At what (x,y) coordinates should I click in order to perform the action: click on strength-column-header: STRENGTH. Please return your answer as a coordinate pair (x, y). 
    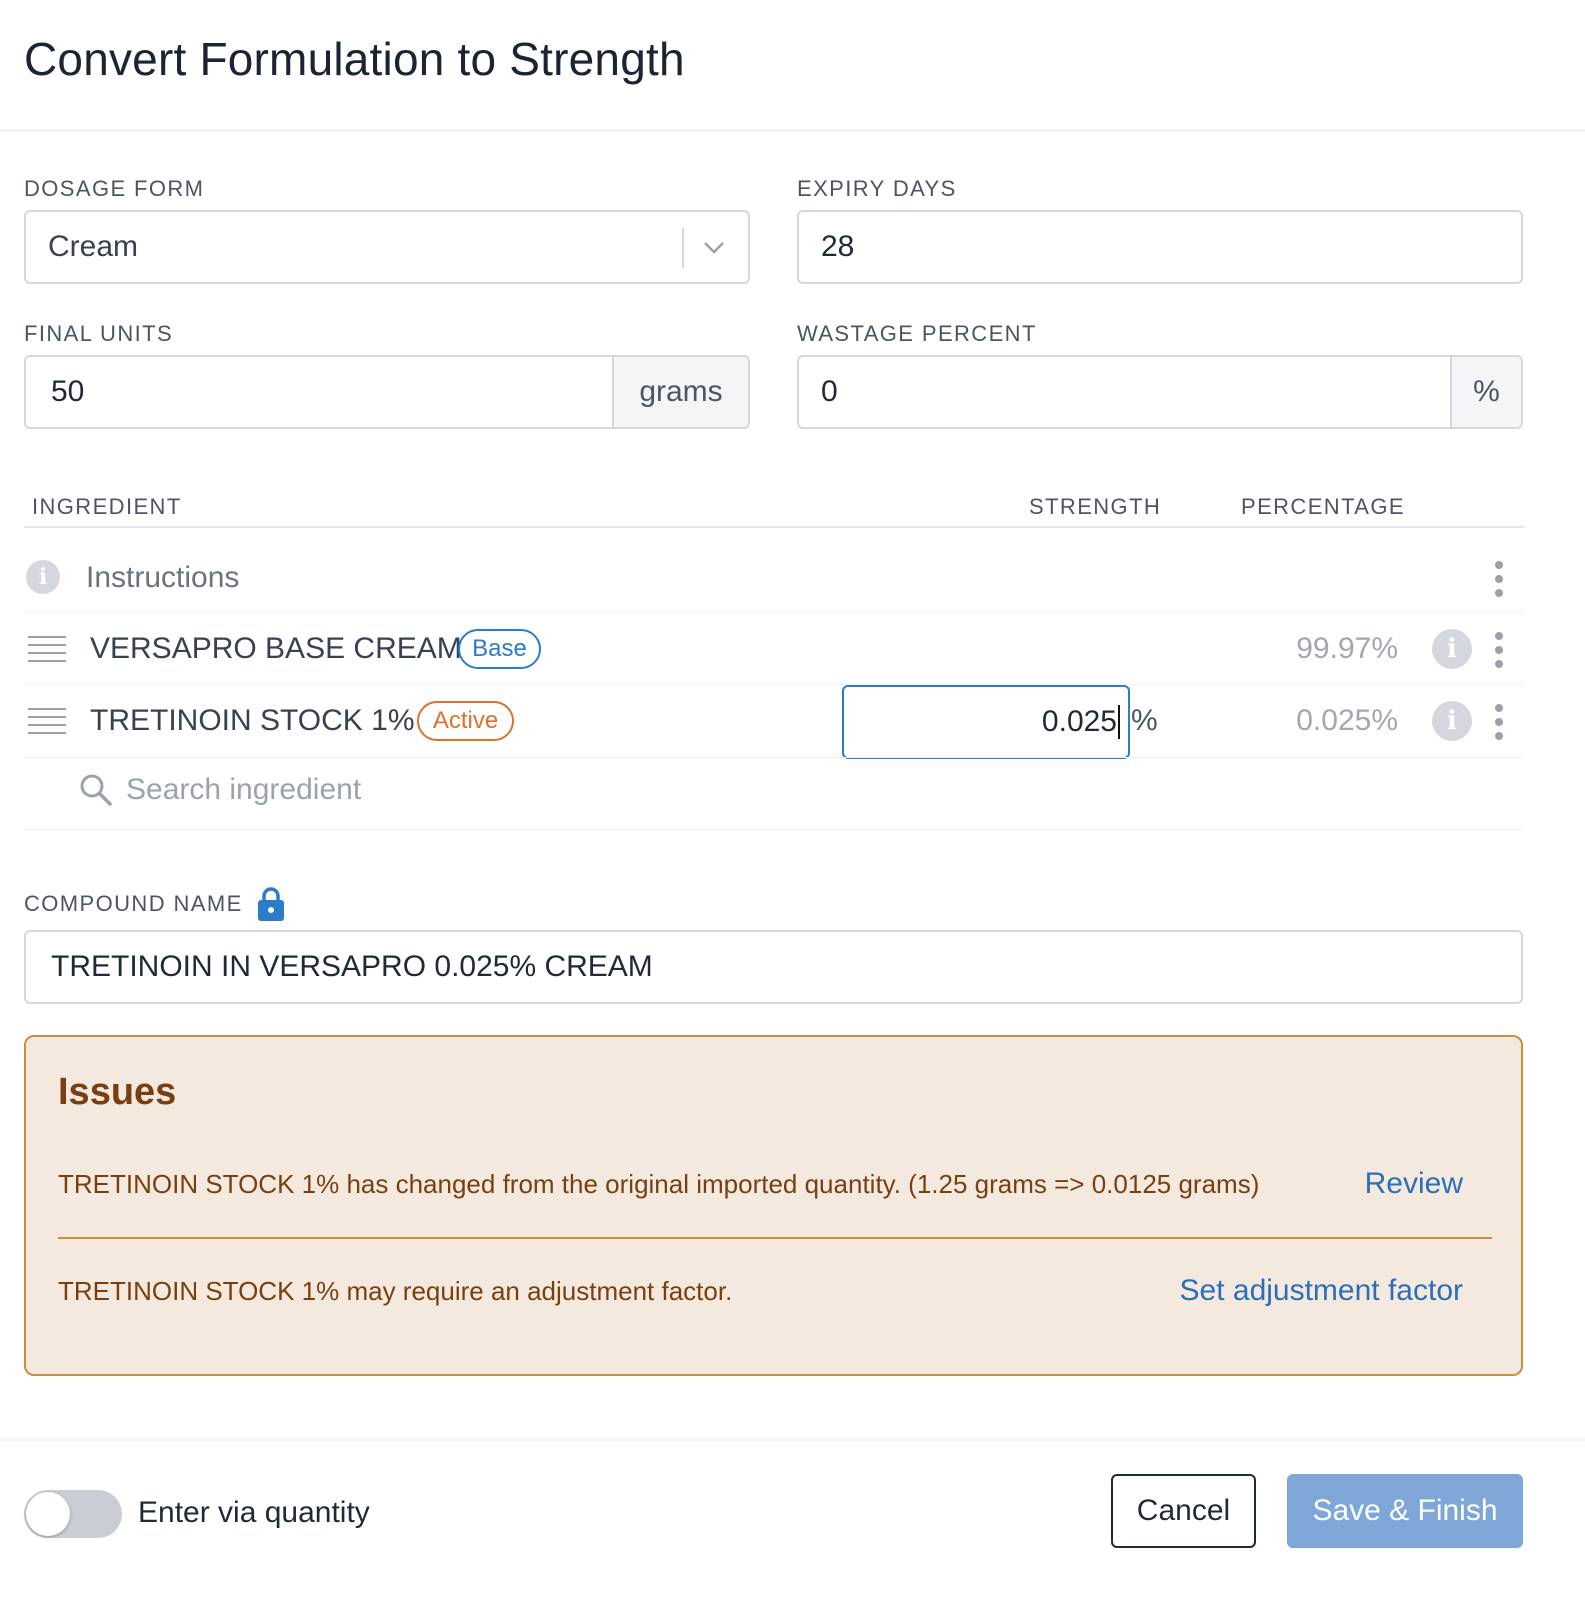
    Looking at the image, I should click on (1095, 506).